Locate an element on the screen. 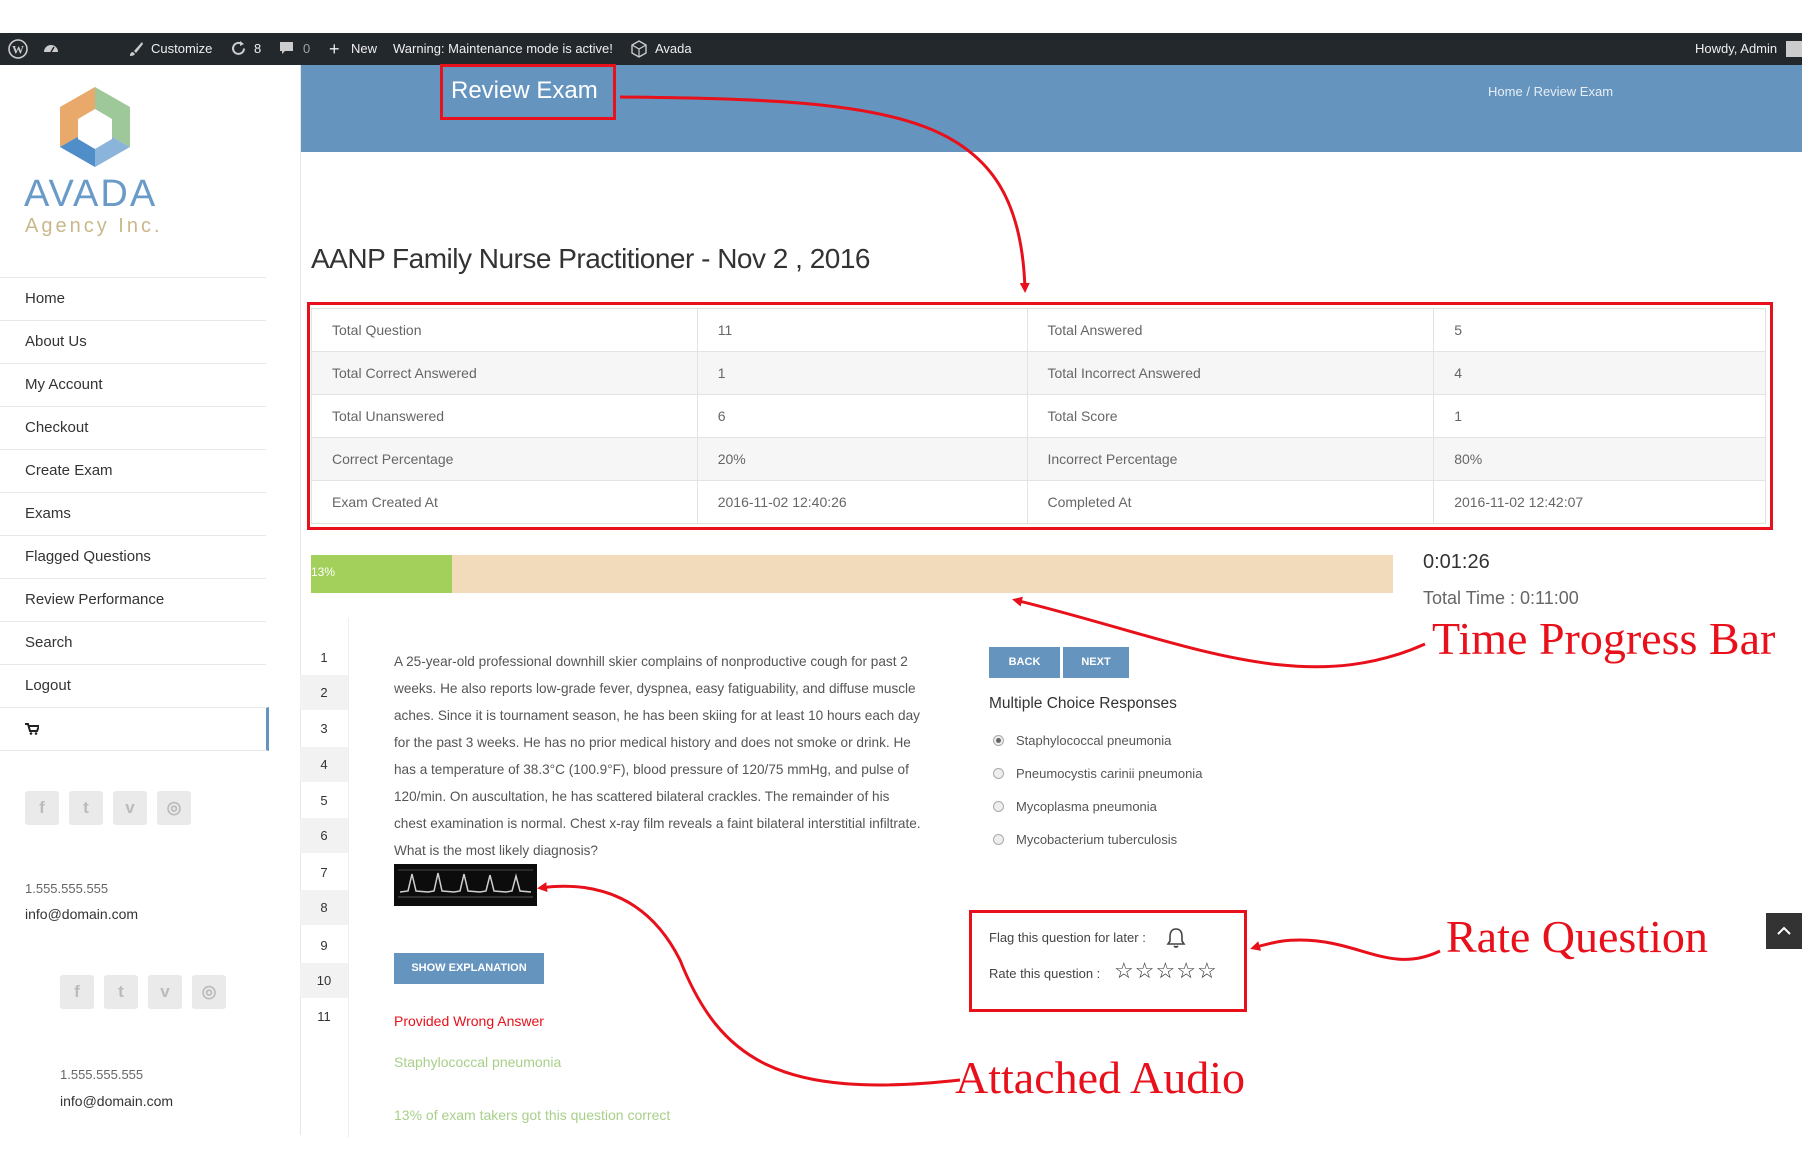  annotation-time-progress: Time Progress Bar is located at coordinates (1604, 638).